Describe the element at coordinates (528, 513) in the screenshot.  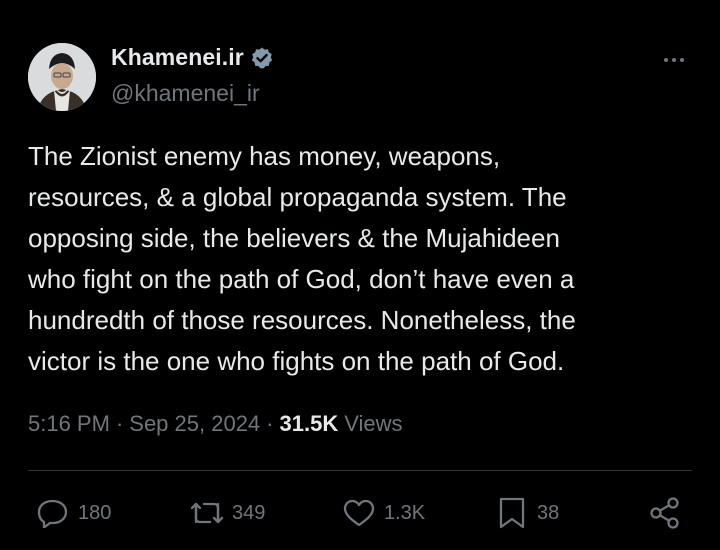
I see `bookmark-button: 38` at that location.